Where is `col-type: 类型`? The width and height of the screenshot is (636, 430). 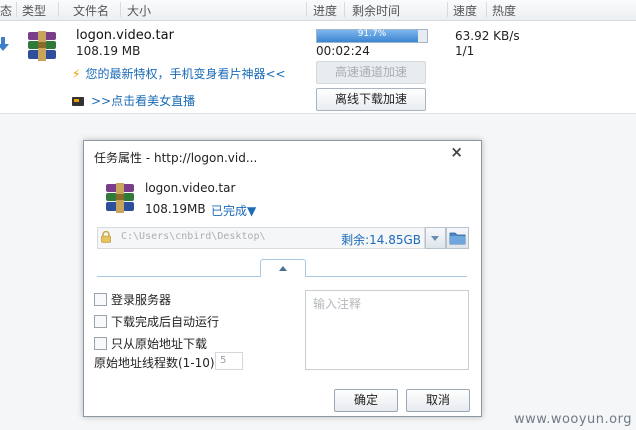
col-type: 类型 is located at coordinates (34, 10).